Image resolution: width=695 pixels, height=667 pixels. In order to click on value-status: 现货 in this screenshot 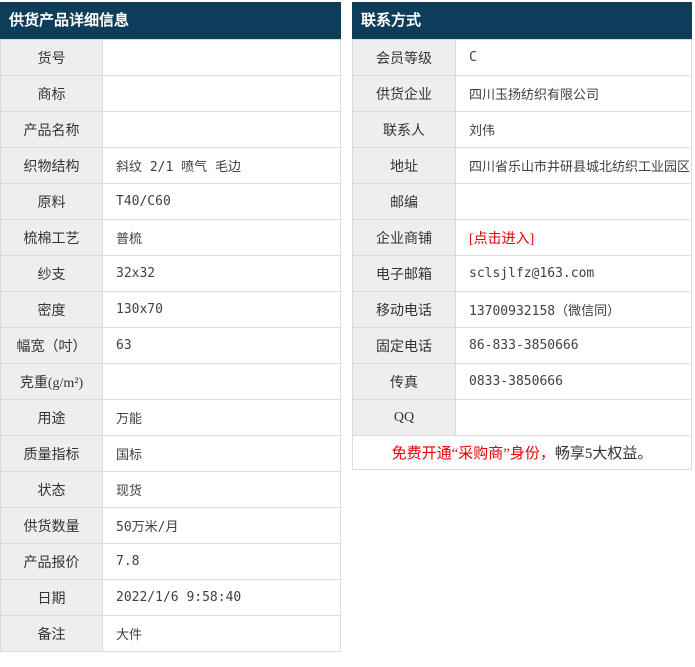, I will do `click(221, 489)`.